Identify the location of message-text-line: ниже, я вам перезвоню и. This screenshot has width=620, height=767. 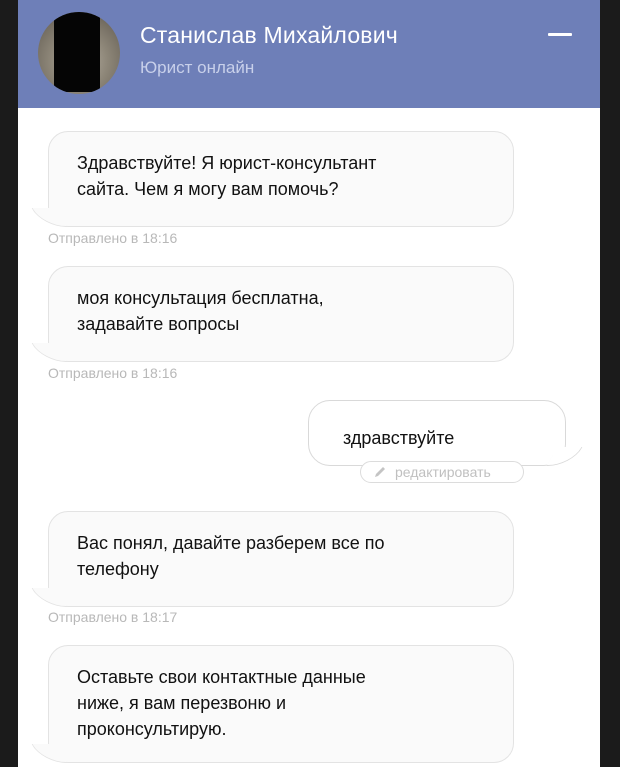
(182, 703).